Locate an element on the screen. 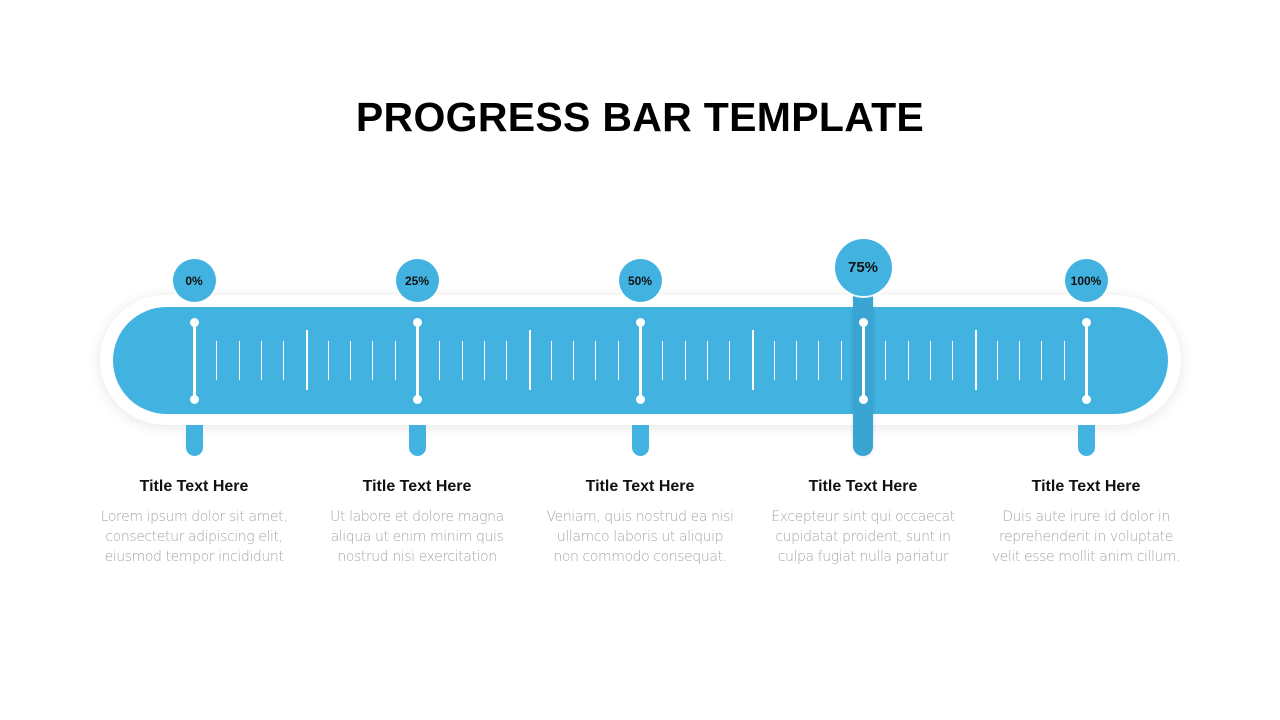  milestone-badge: 100% is located at coordinates (1086, 280).